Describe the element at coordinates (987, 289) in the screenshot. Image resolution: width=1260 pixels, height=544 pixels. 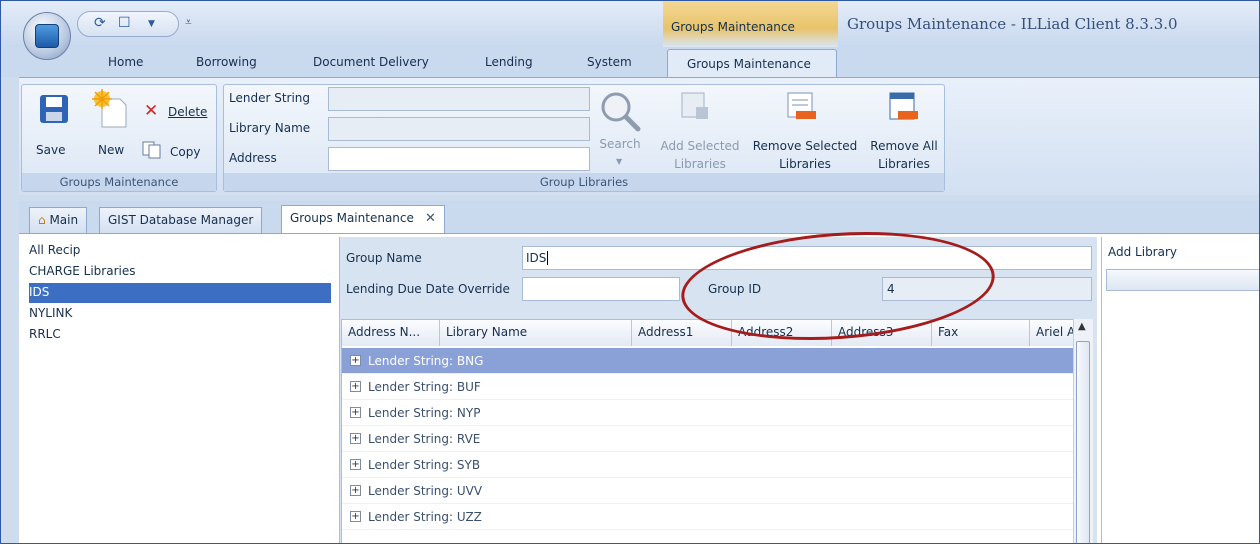
I see `group-id-field: 4` at that location.